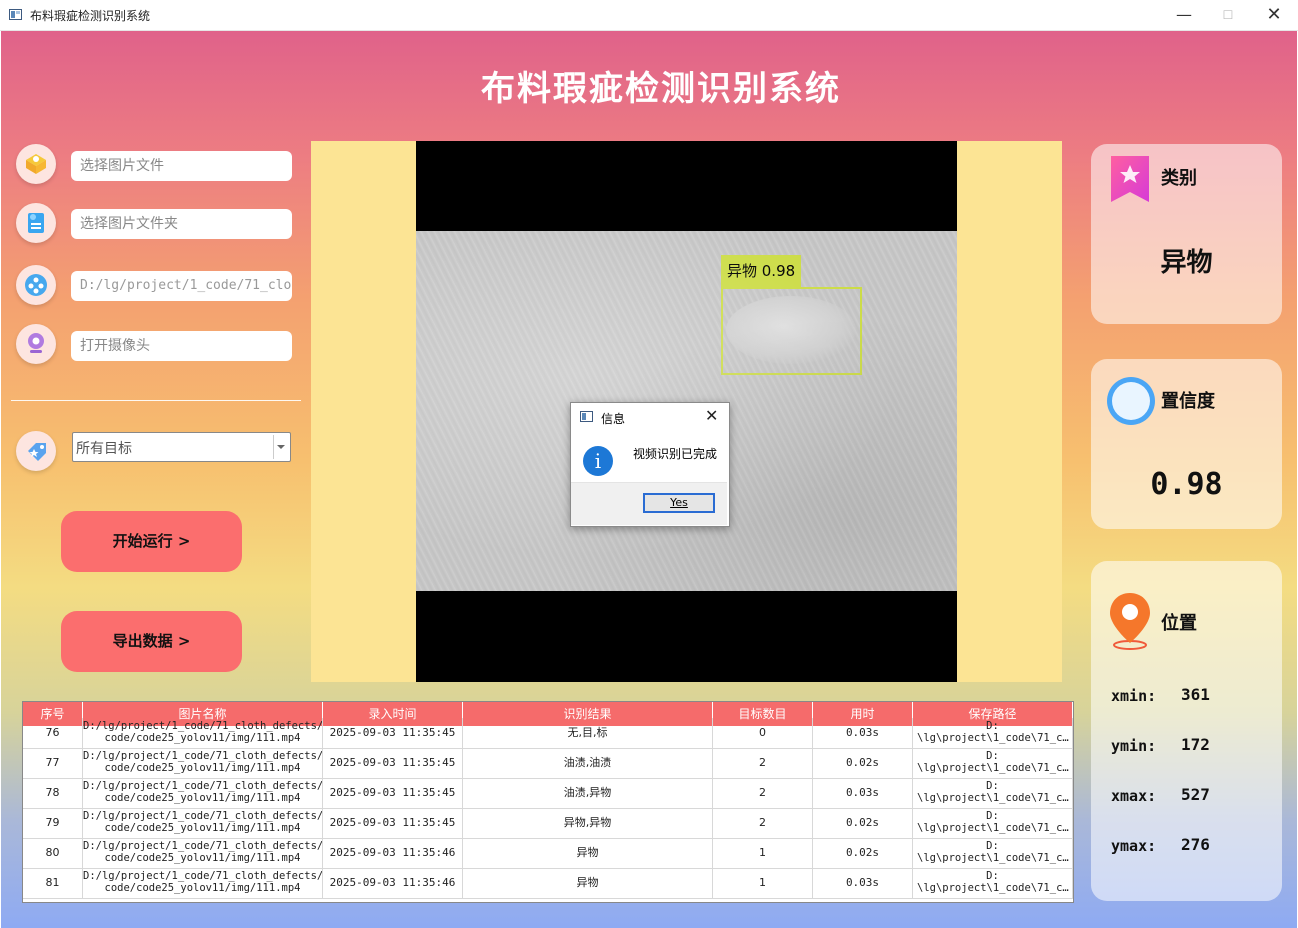 This screenshot has height=928, width=1298. What do you see at coordinates (1131, 401) in the screenshot?
I see `confidence-circle-icon` at bounding box center [1131, 401].